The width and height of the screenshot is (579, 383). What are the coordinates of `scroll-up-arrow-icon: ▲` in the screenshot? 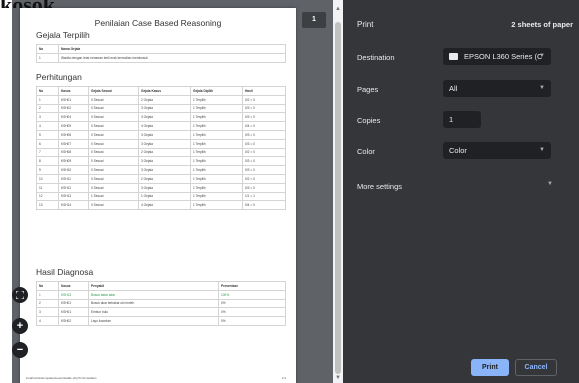 It's located at (338, 9).